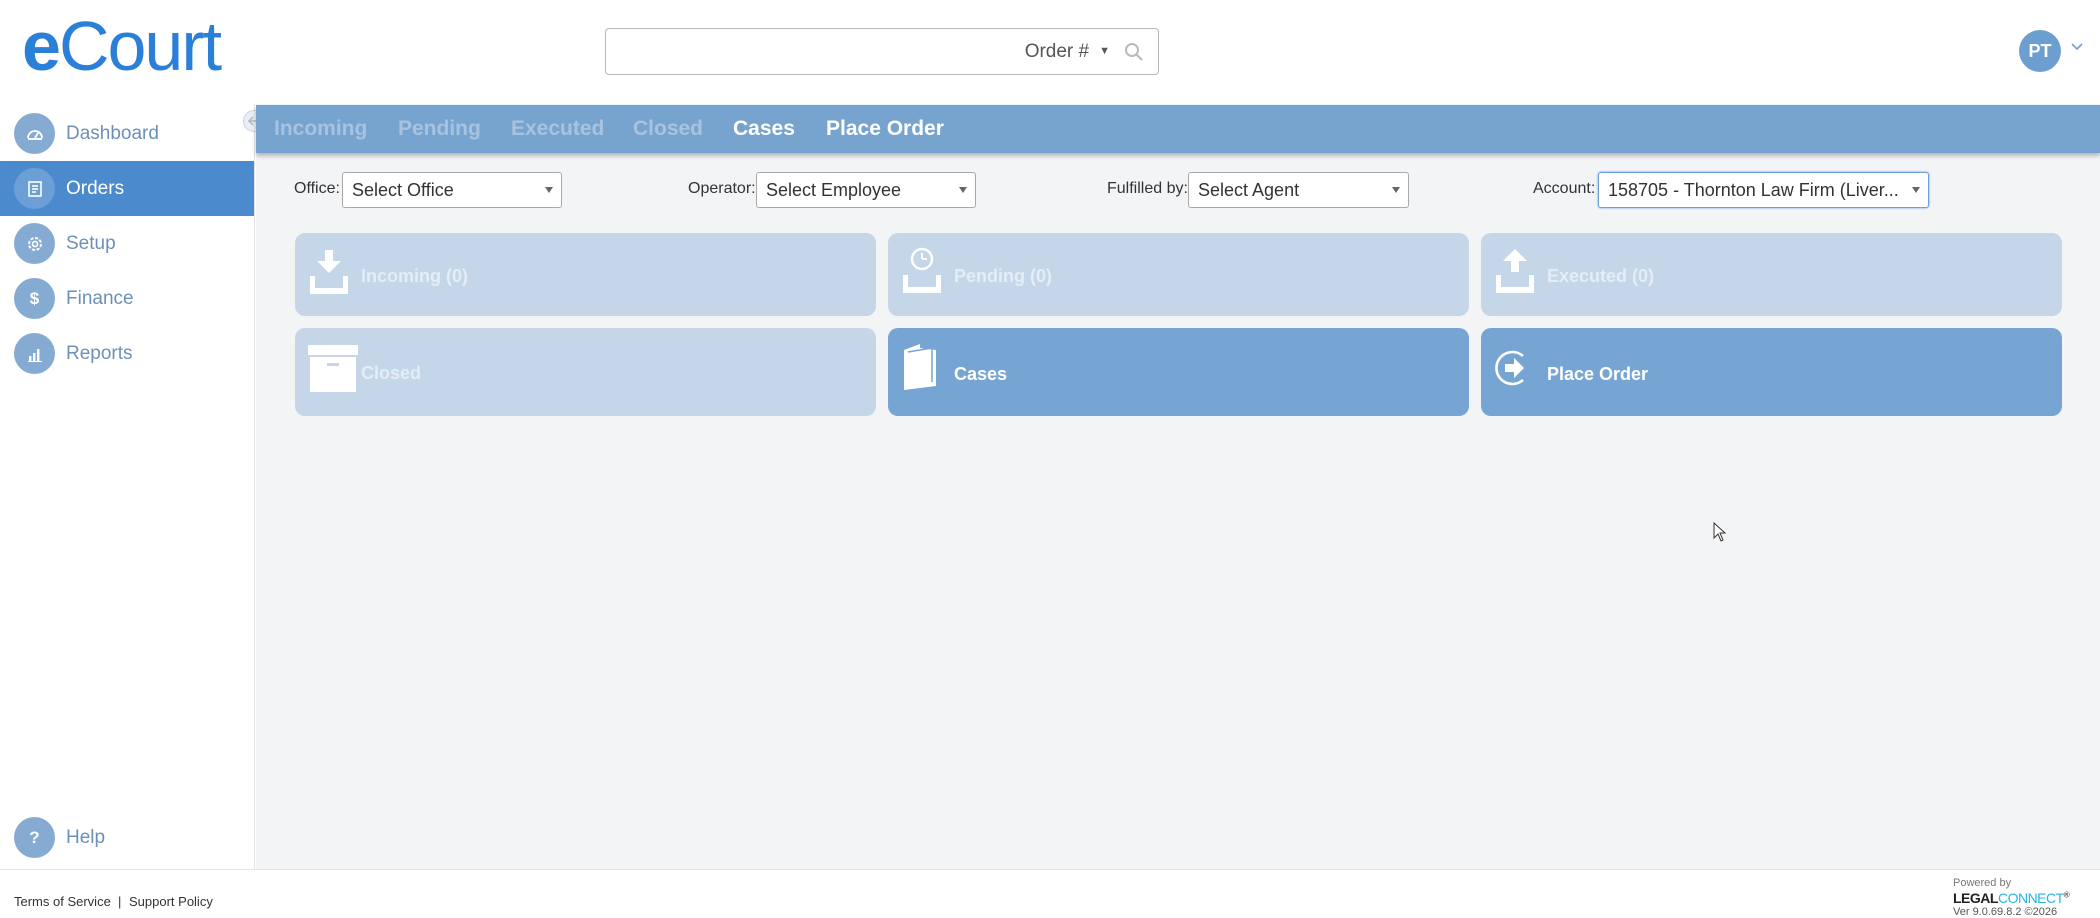 The image size is (2100, 918). I want to click on sidebar-item-setup: Setup, so click(127, 243).